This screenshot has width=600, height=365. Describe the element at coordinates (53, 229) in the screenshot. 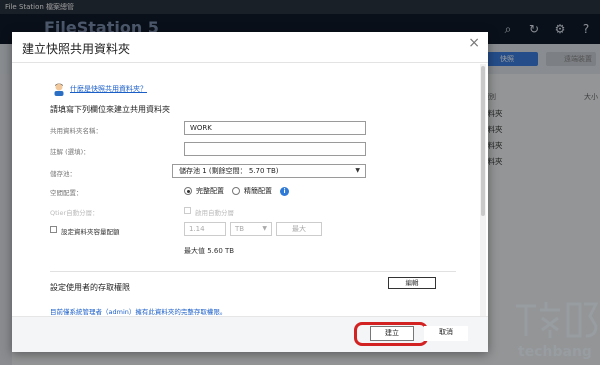

I see `quota-checkbox` at that location.